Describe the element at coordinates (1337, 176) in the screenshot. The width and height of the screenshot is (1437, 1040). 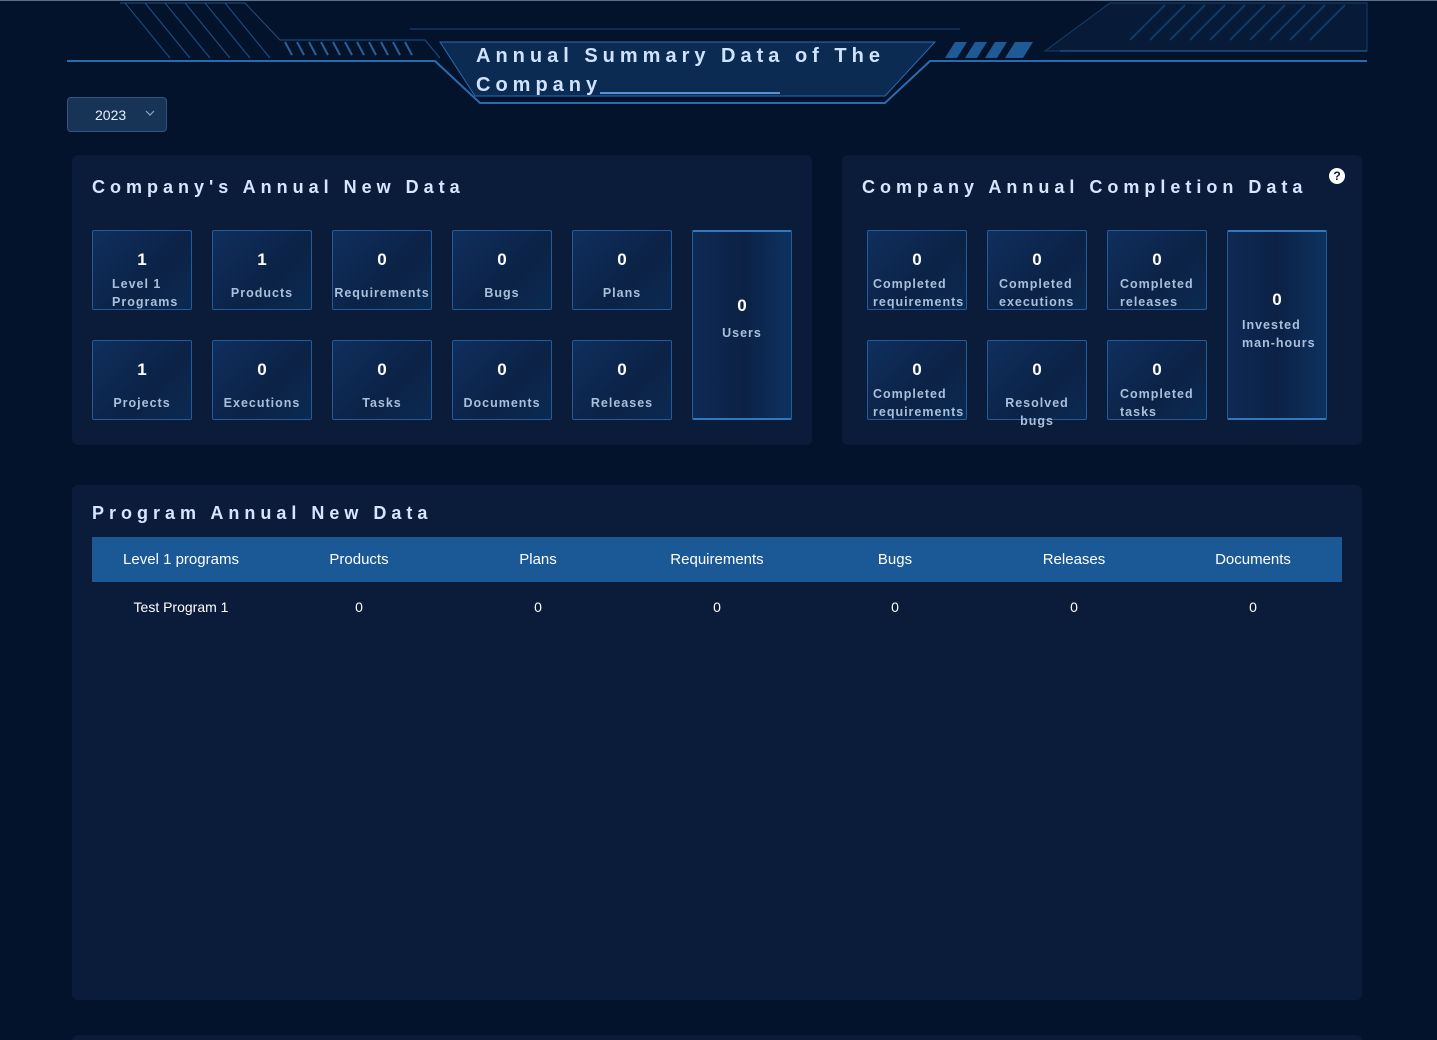
I see `help-icon: ?` at that location.